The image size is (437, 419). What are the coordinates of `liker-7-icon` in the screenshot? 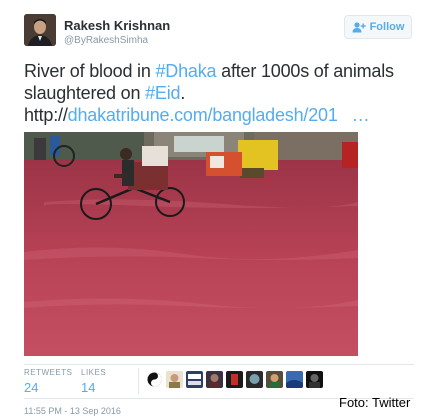 It's located at (274, 379).